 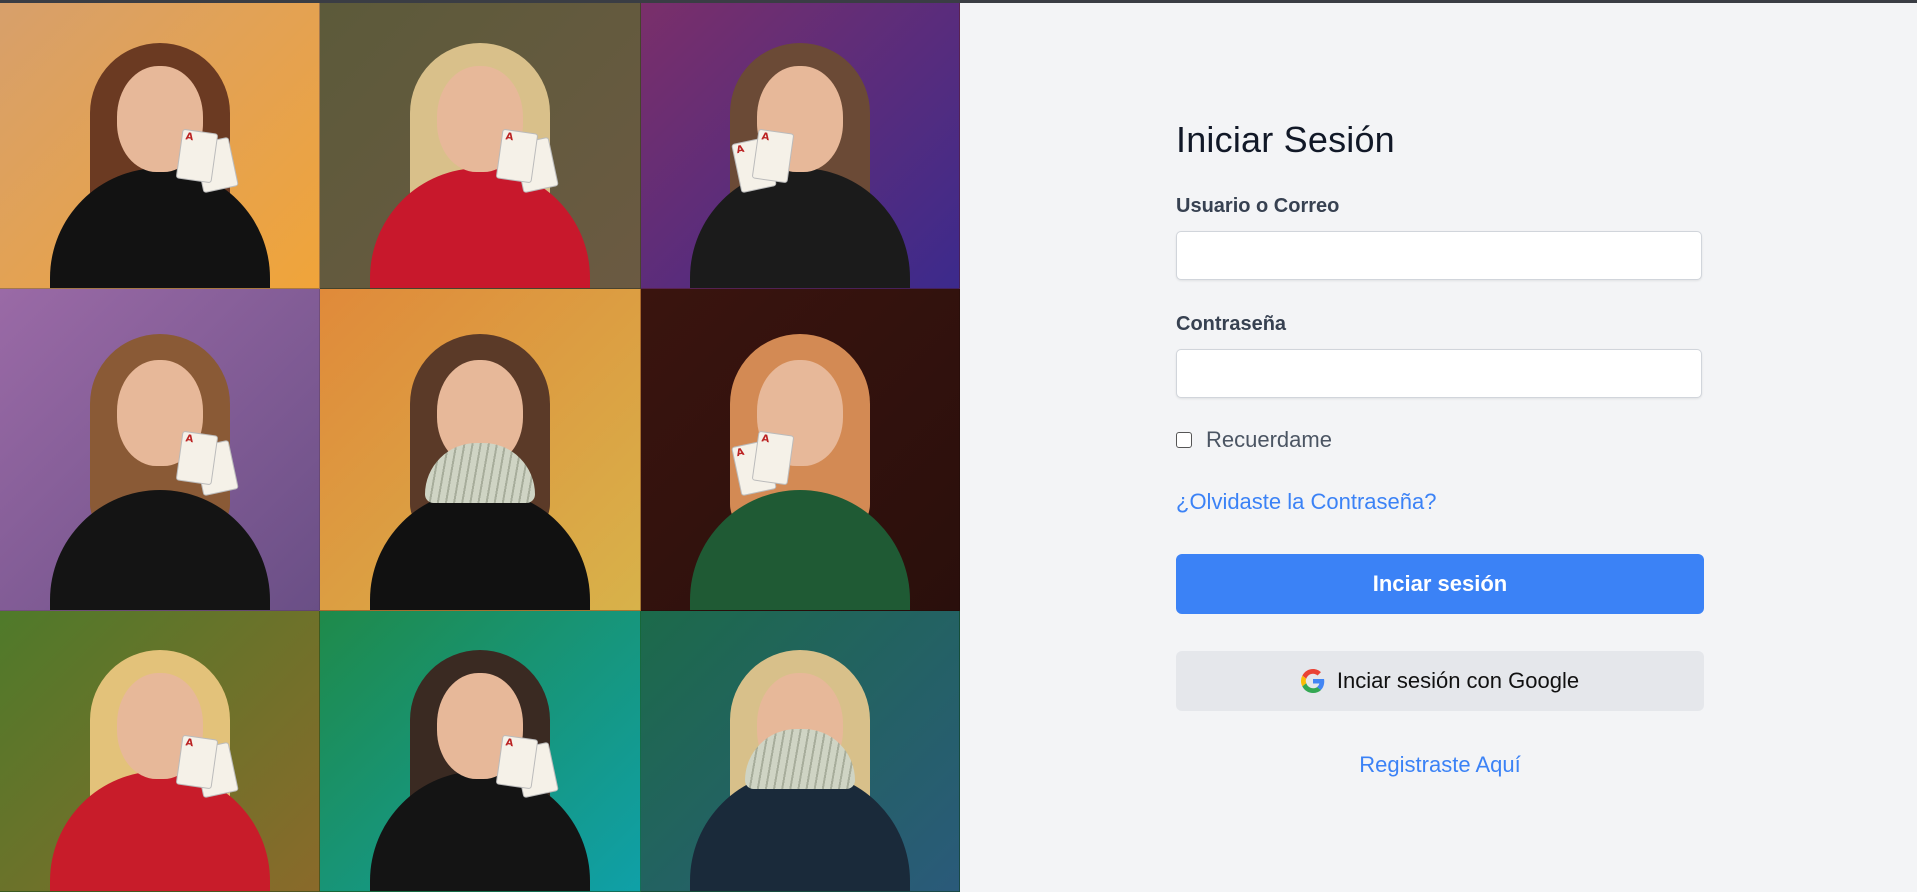 What do you see at coordinates (1285, 139) in the screenshot?
I see `page-title: Iniciar Sesión` at bounding box center [1285, 139].